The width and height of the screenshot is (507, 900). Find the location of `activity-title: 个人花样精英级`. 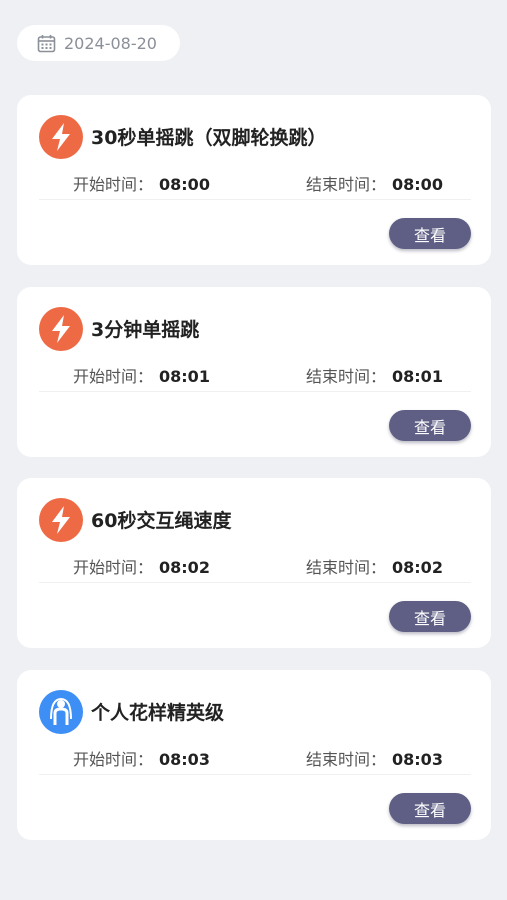

activity-title: 个人花样精英级 is located at coordinates (158, 713).